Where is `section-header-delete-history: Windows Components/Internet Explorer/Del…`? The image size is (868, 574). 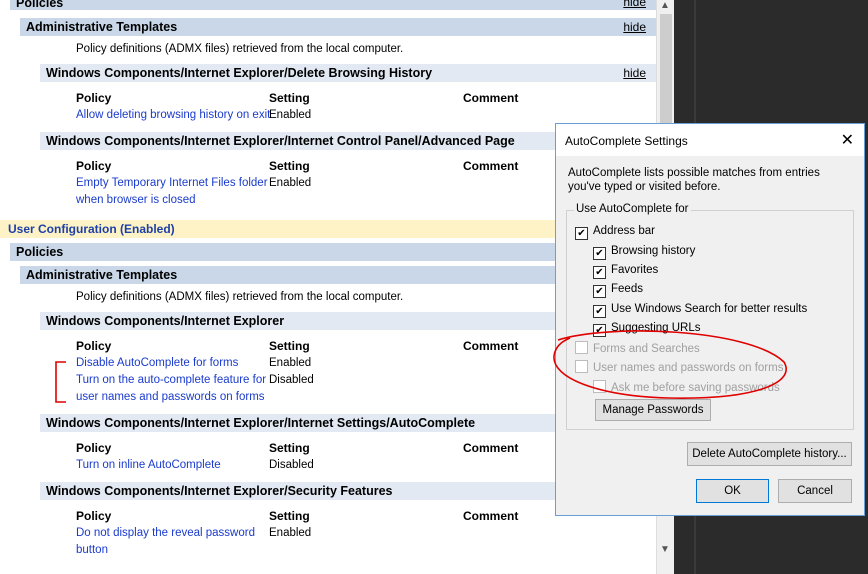 section-header-delete-history: Windows Components/Internet Explorer/Del… is located at coordinates (348, 73).